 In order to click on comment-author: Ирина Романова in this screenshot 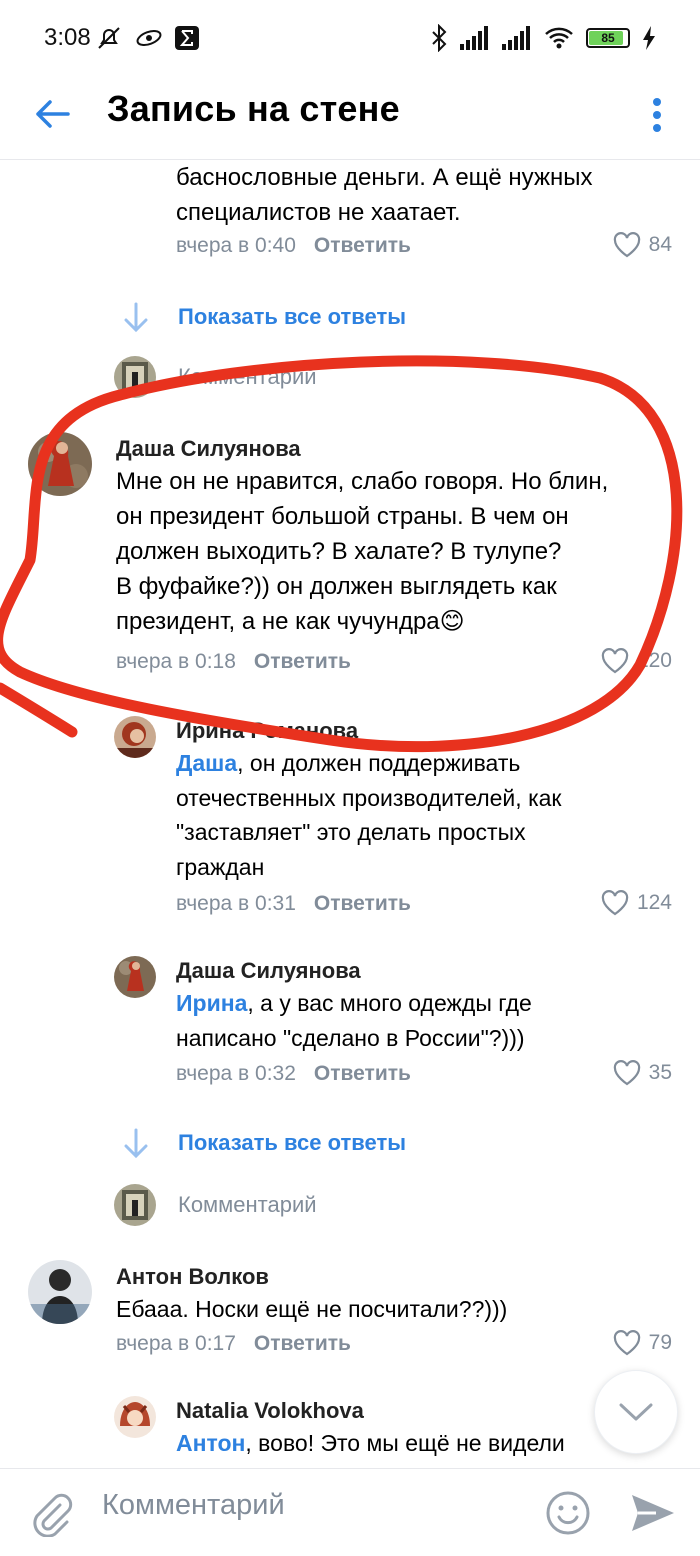, I will do `click(267, 731)`.